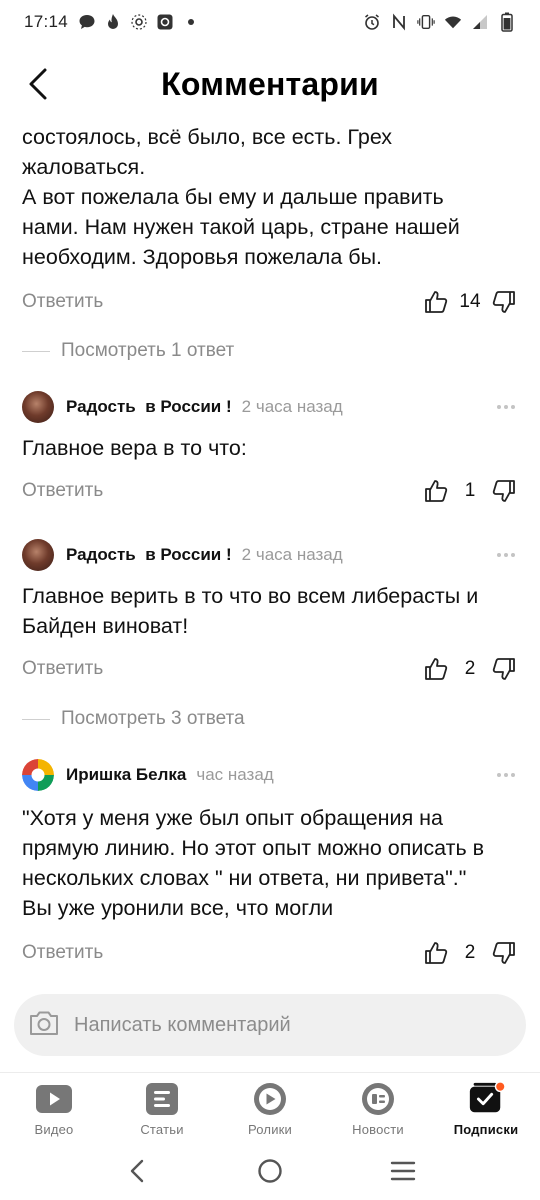 The image size is (540, 1200). What do you see at coordinates (233, 818) in the screenshot?
I see `comment-text-line: "Хотя у меня уже был опыт обращения на` at bounding box center [233, 818].